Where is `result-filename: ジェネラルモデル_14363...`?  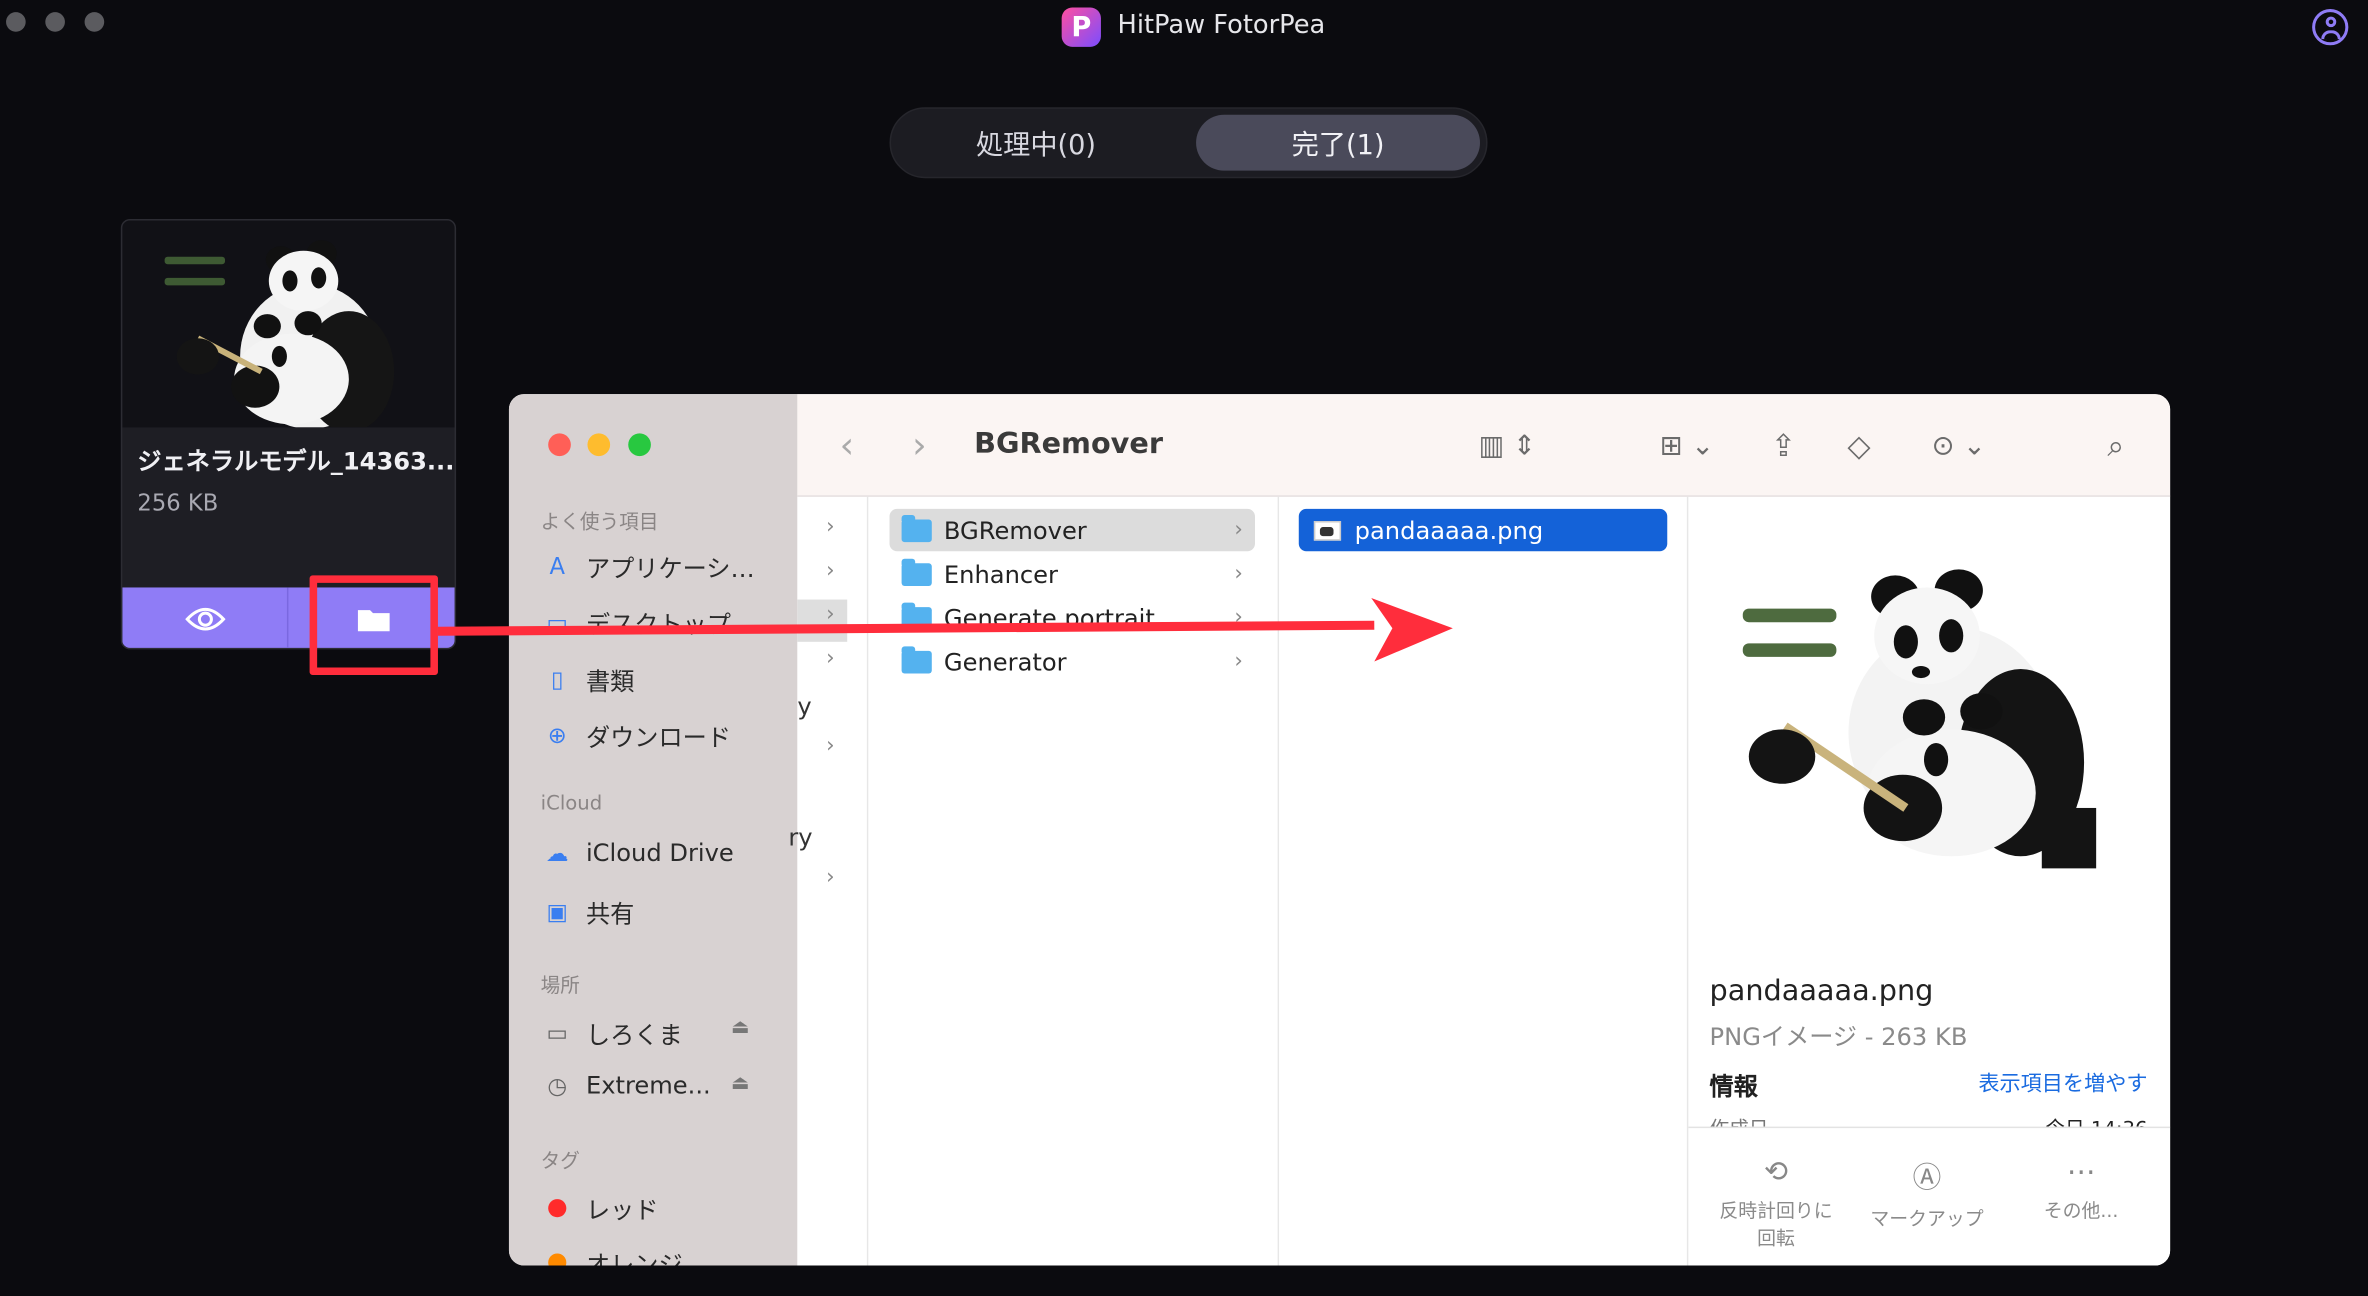
result-filename: ジェネラルモデル_14363... is located at coordinates (296, 461).